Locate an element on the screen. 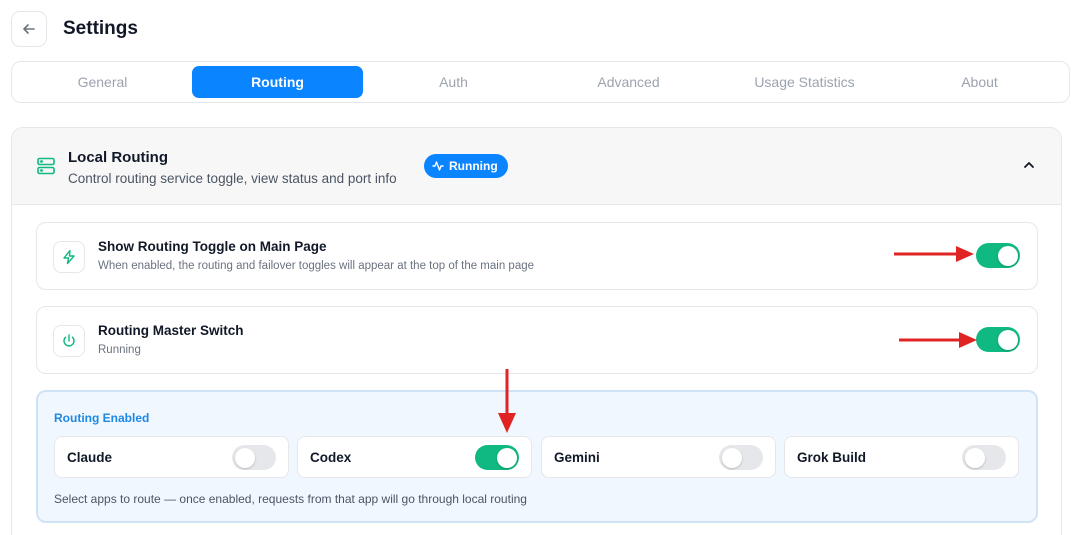  annotation-arrow-down-icon is located at coordinates (507, 401).